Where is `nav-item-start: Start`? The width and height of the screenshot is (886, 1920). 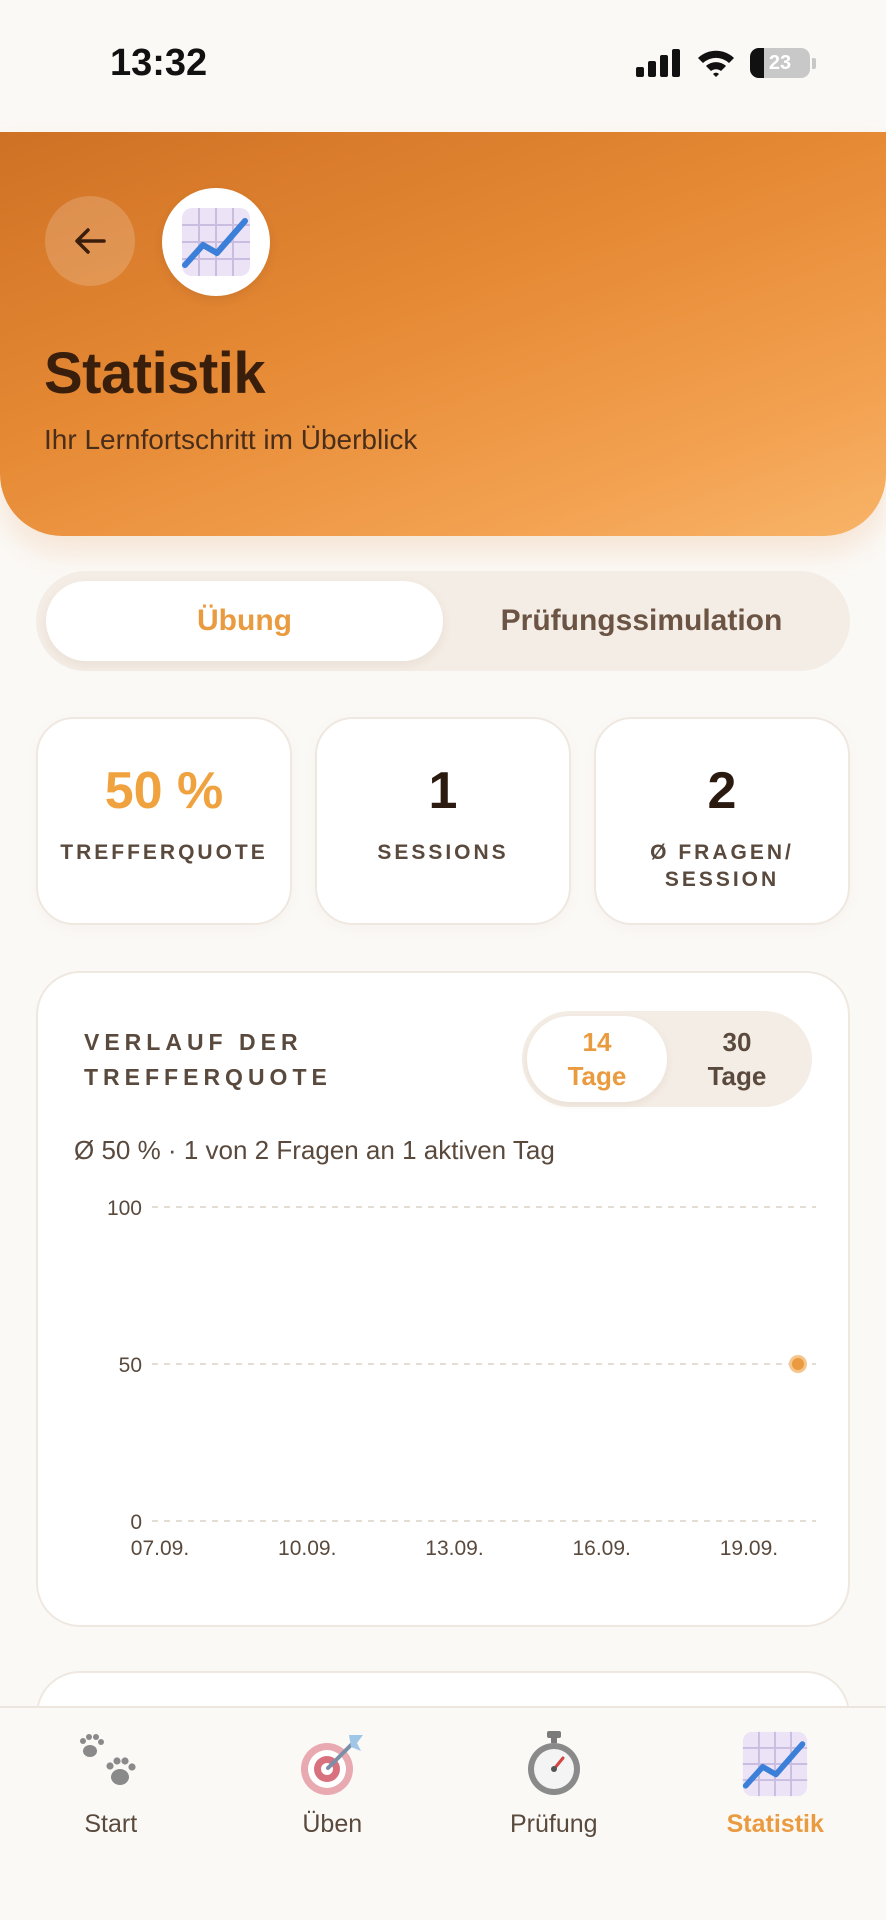 nav-item-start: Start is located at coordinates (111, 1814).